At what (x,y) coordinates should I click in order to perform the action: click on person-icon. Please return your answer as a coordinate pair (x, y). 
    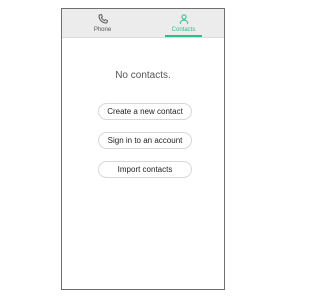
    Looking at the image, I should click on (184, 19).